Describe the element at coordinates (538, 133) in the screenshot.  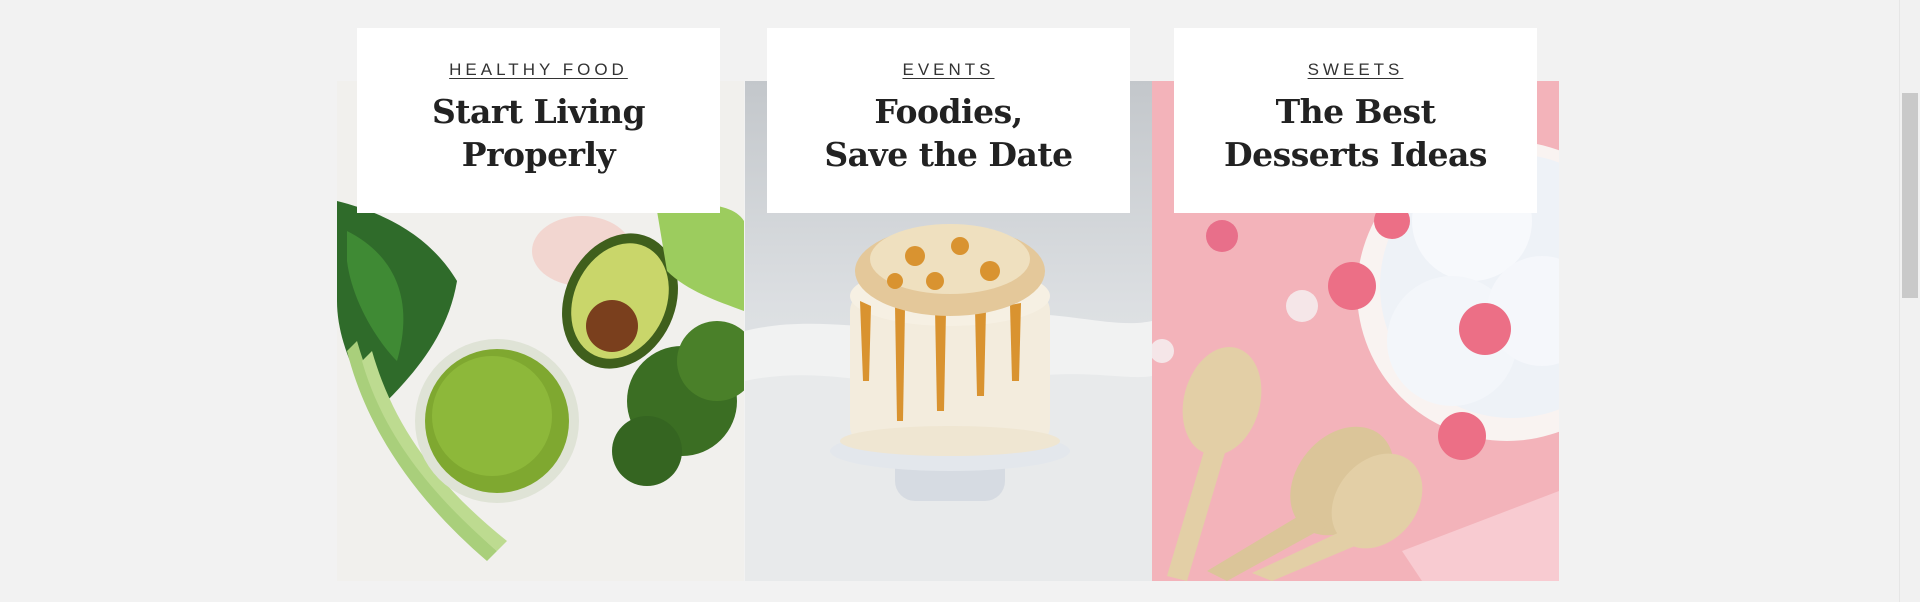
I see `post-title: Start Living Properly` at that location.